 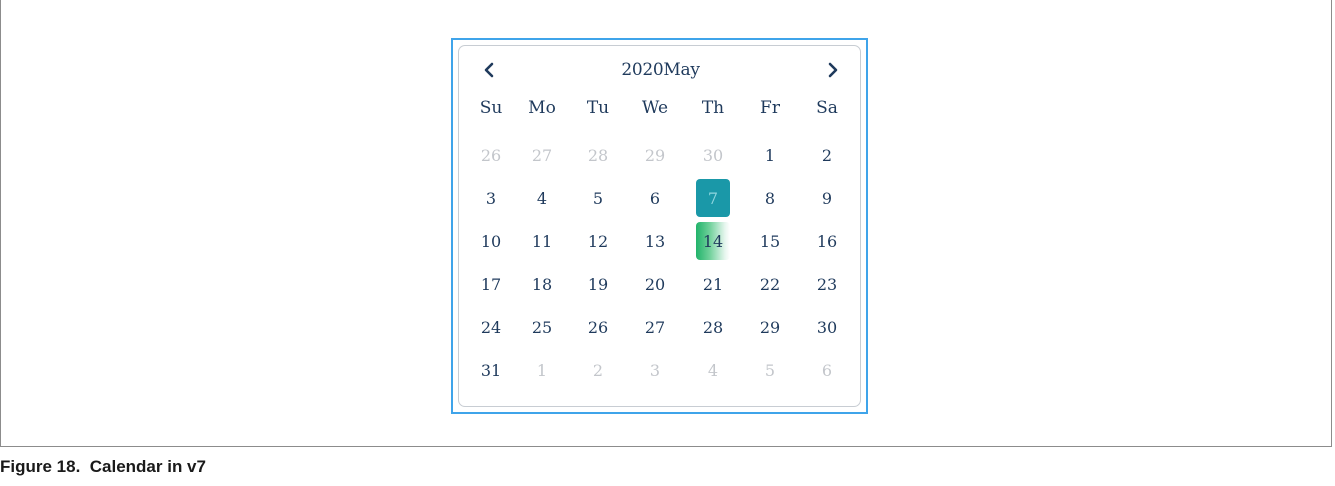 I want to click on day-cell: 16, so click(x=827, y=241).